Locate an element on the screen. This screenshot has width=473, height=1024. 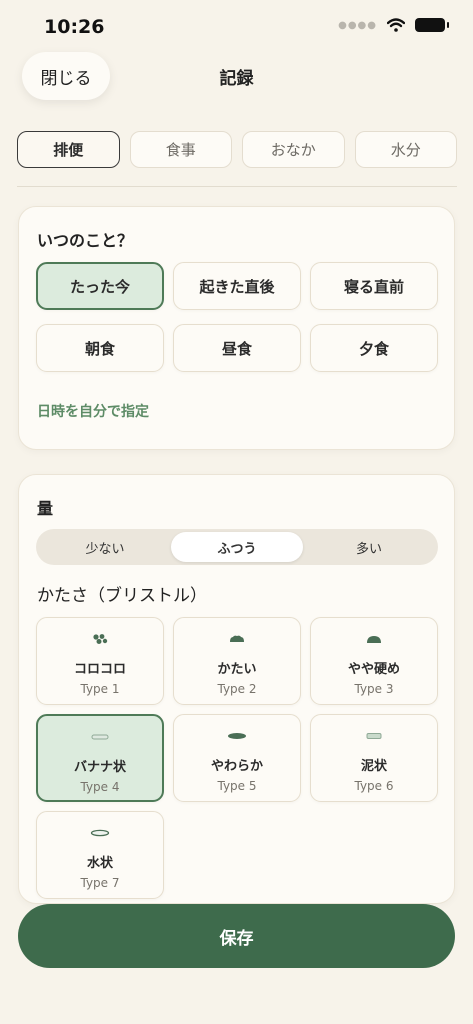
when-option-now: たった今 is located at coordinates (100, 286).